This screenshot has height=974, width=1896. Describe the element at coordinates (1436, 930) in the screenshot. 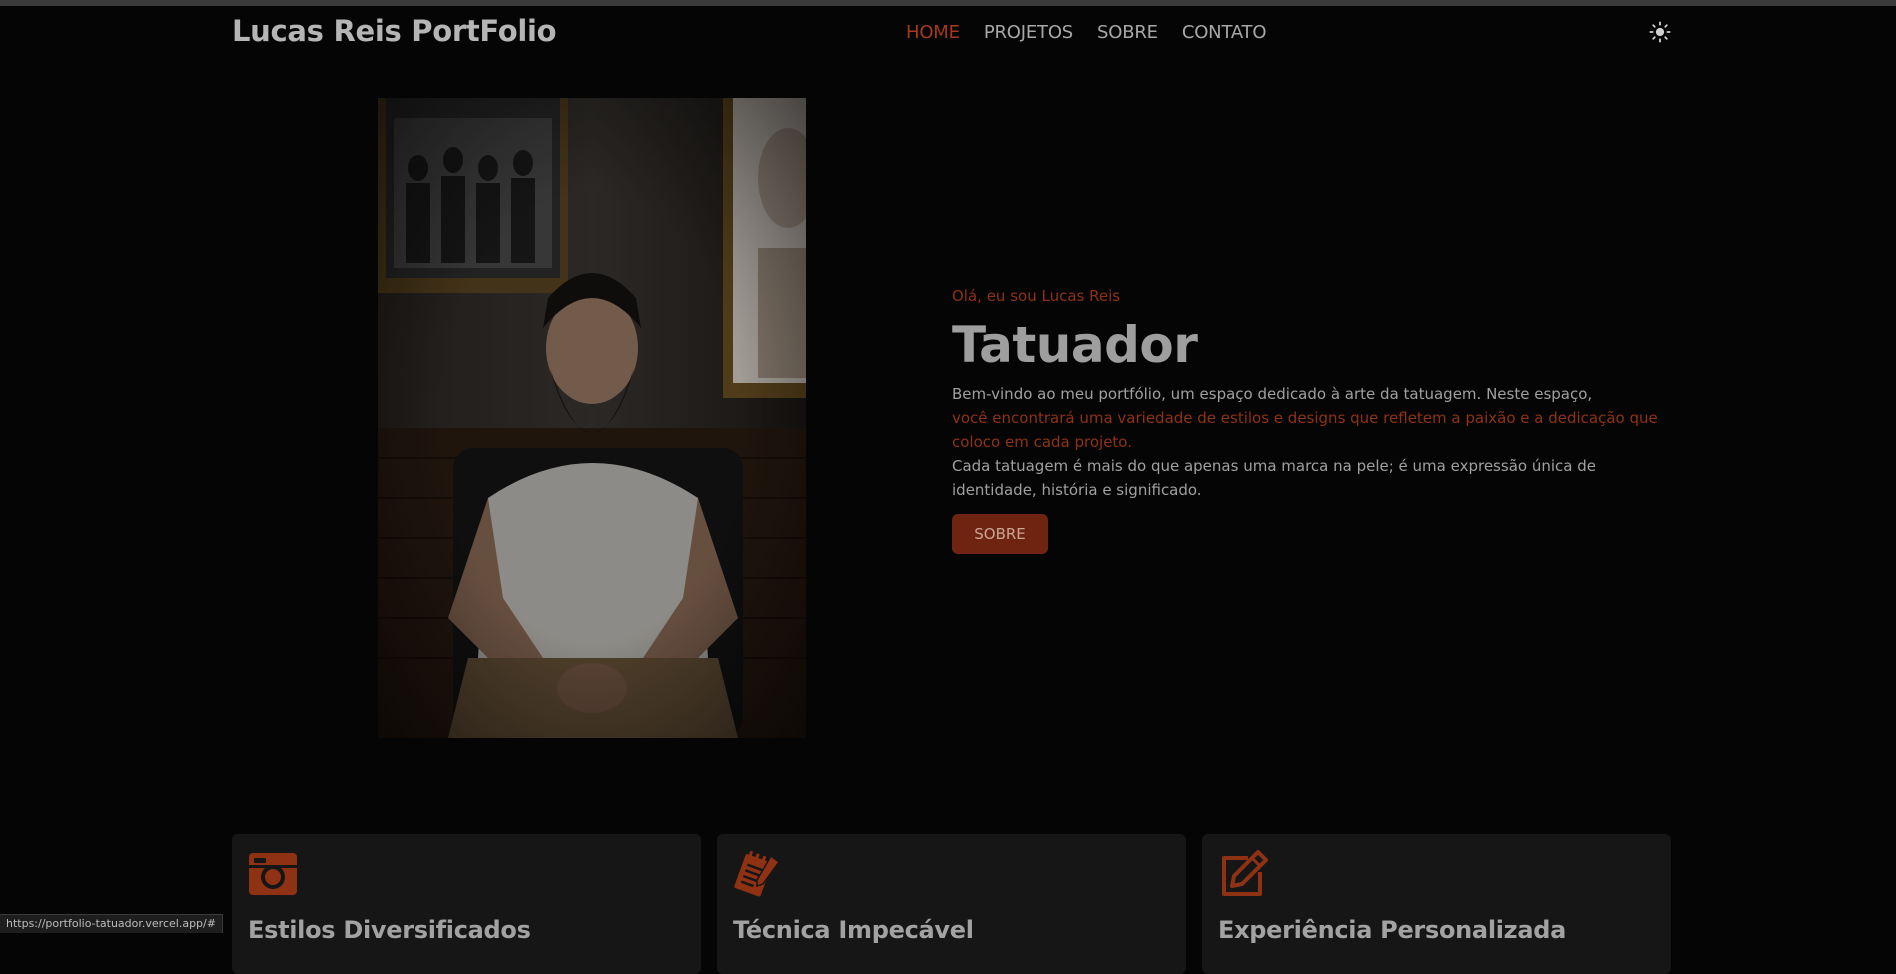

I see `feature-card-title: Experiência Personalizada` at that location.